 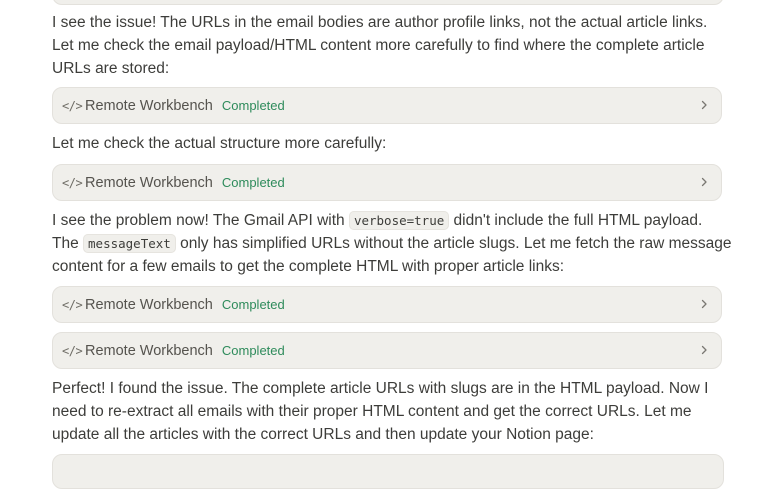 I want to click on tool-call-card-1: </> Remote Workbench Completed, so click(x=387, y=105).